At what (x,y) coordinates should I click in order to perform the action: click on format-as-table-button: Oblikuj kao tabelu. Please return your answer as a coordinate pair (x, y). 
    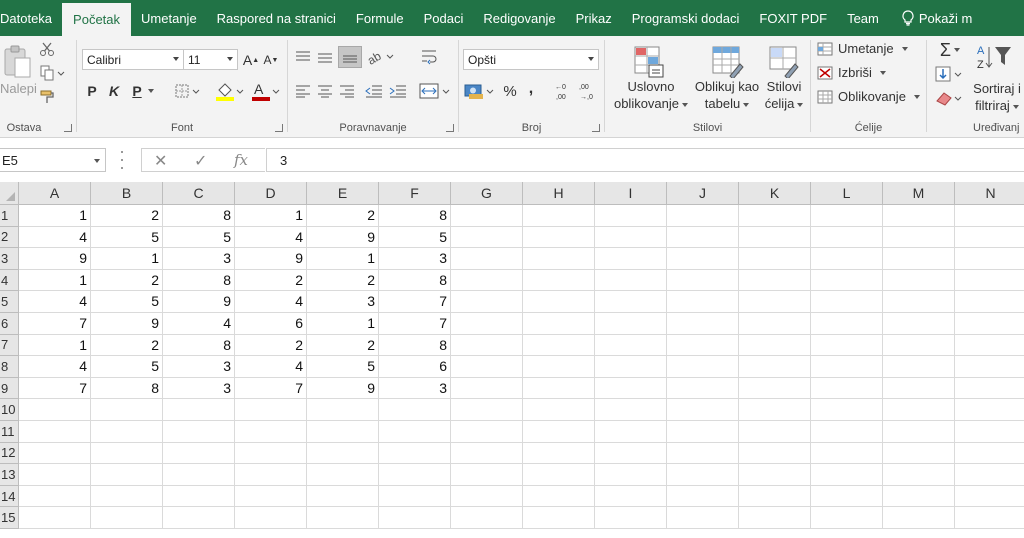
    Looking at the image, I should click on (727, 95).